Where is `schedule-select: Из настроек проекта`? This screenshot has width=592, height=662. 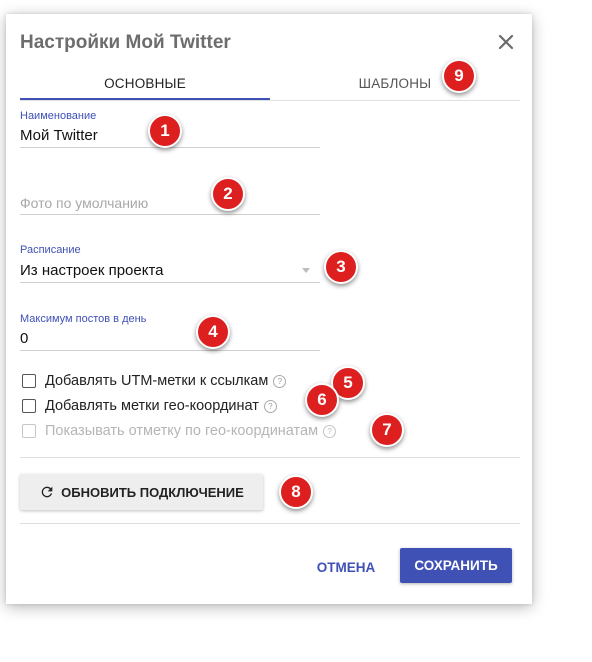 schedule-select: Из настроек проекта is located at coordinates (92, 270).